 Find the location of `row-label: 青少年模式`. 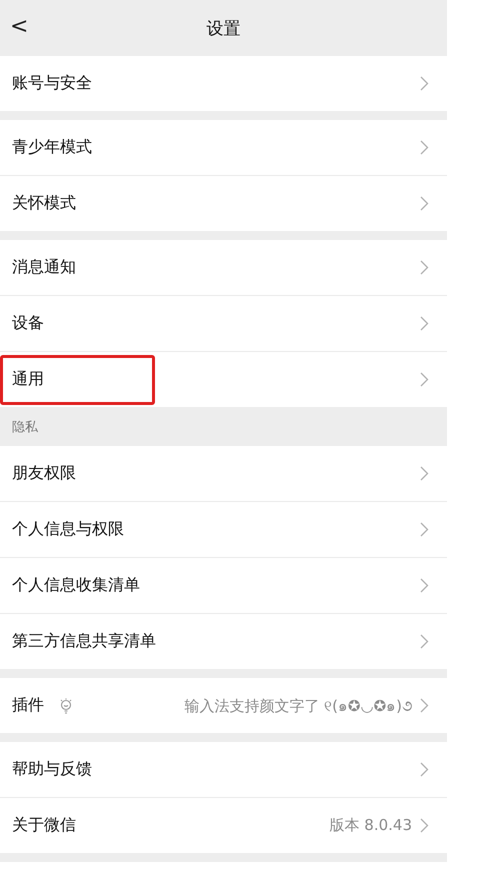

row-label: 青少年模式 is located at coordinates (51, 147).